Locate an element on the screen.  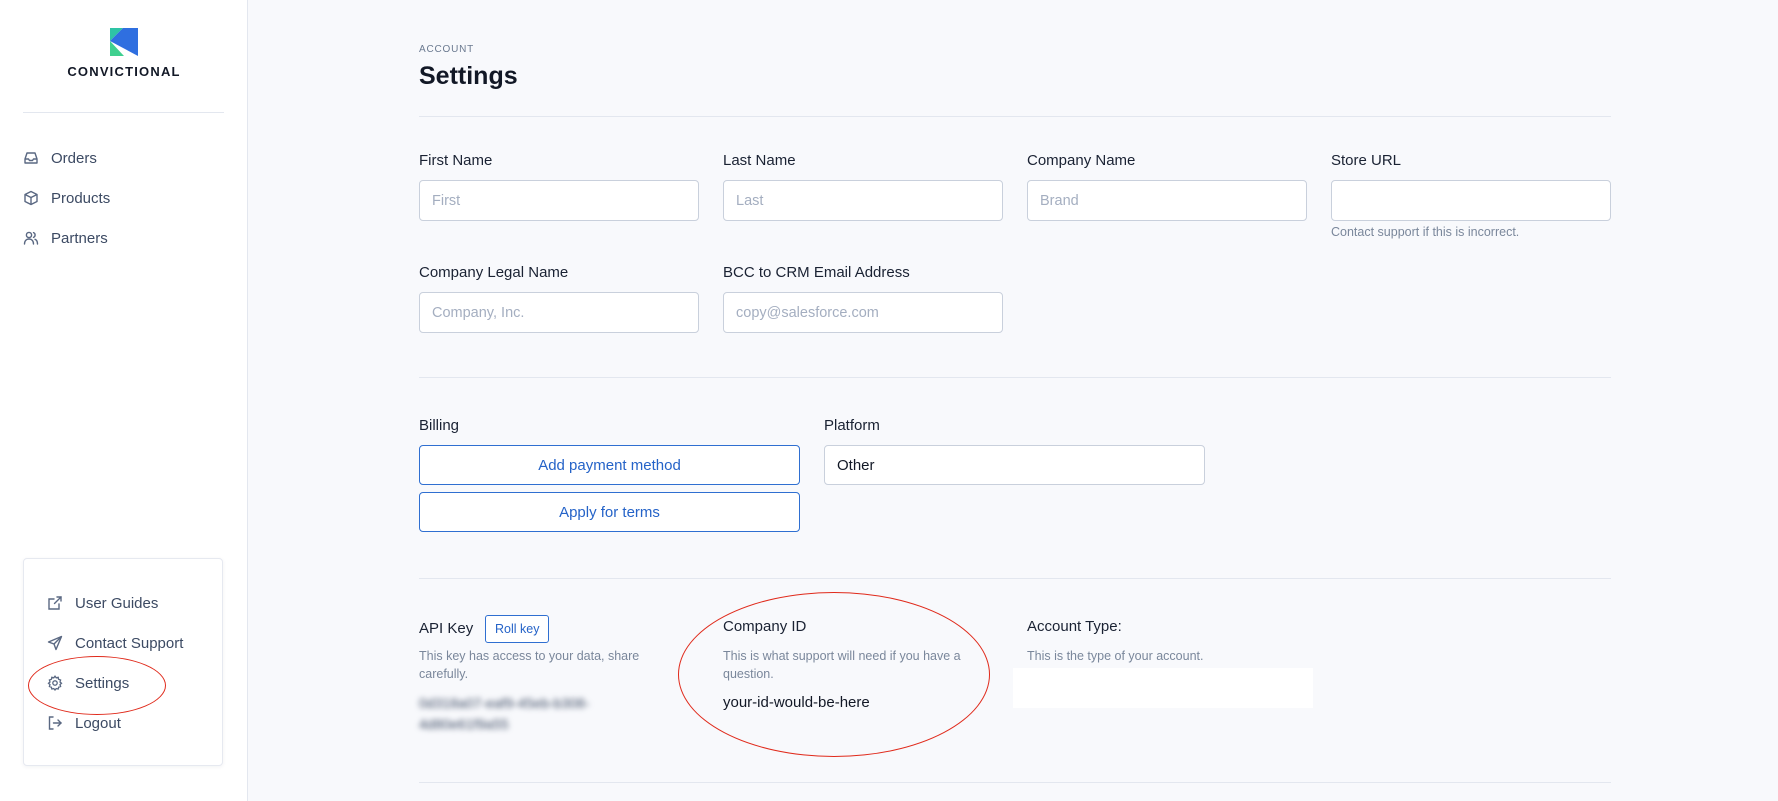
send-icon is located at coordinates (55, 643).